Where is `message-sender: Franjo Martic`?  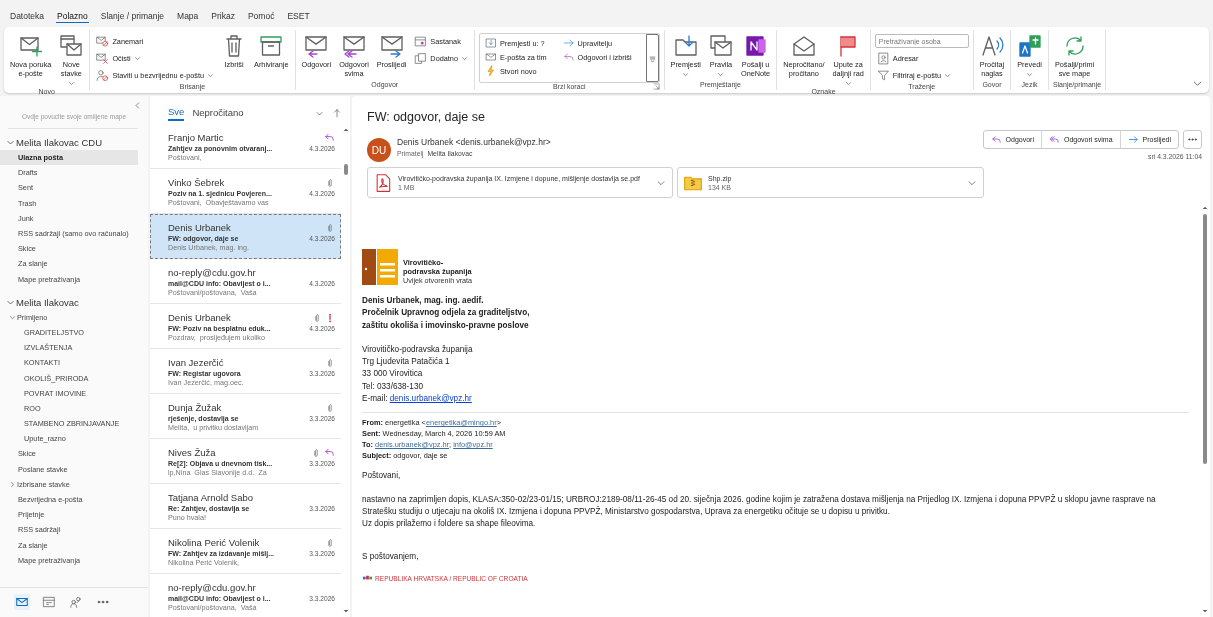 message-sender: Franjo Martic is located at coordinates (196, 137).